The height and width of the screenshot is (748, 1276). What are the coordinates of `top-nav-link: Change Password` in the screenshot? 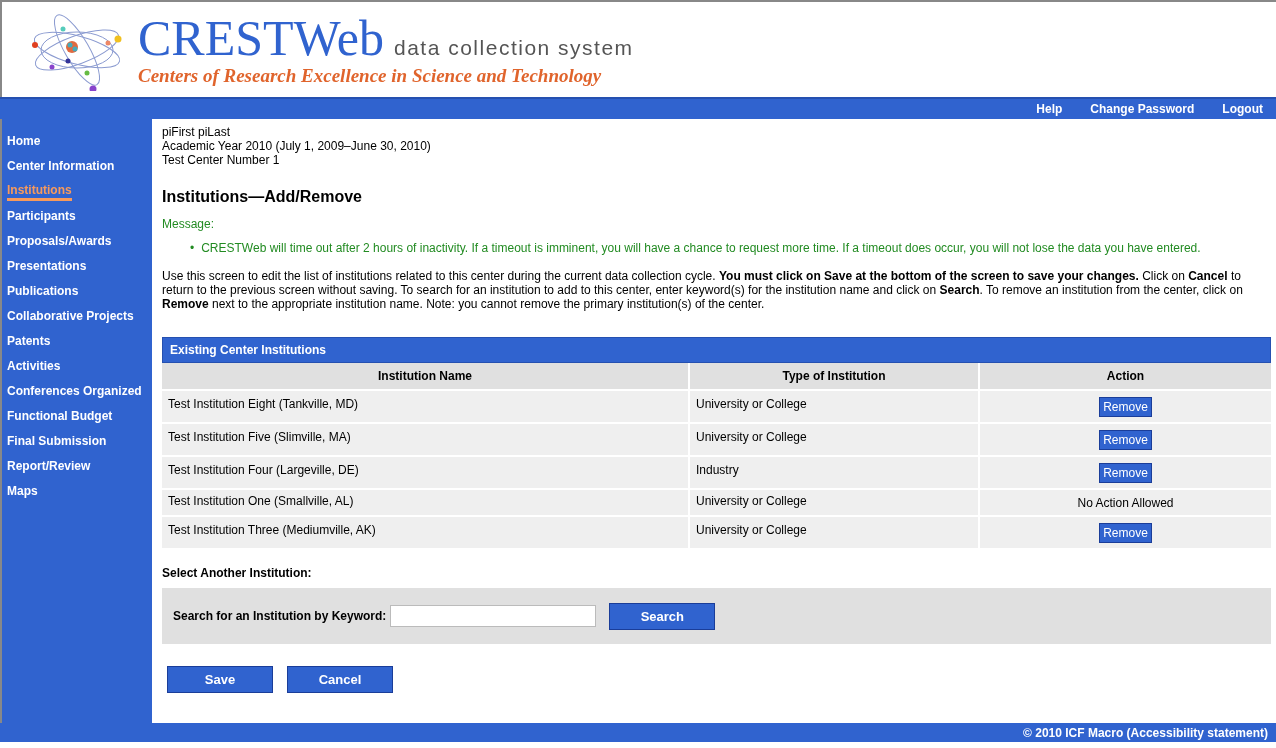 It's located at (1142, 109).